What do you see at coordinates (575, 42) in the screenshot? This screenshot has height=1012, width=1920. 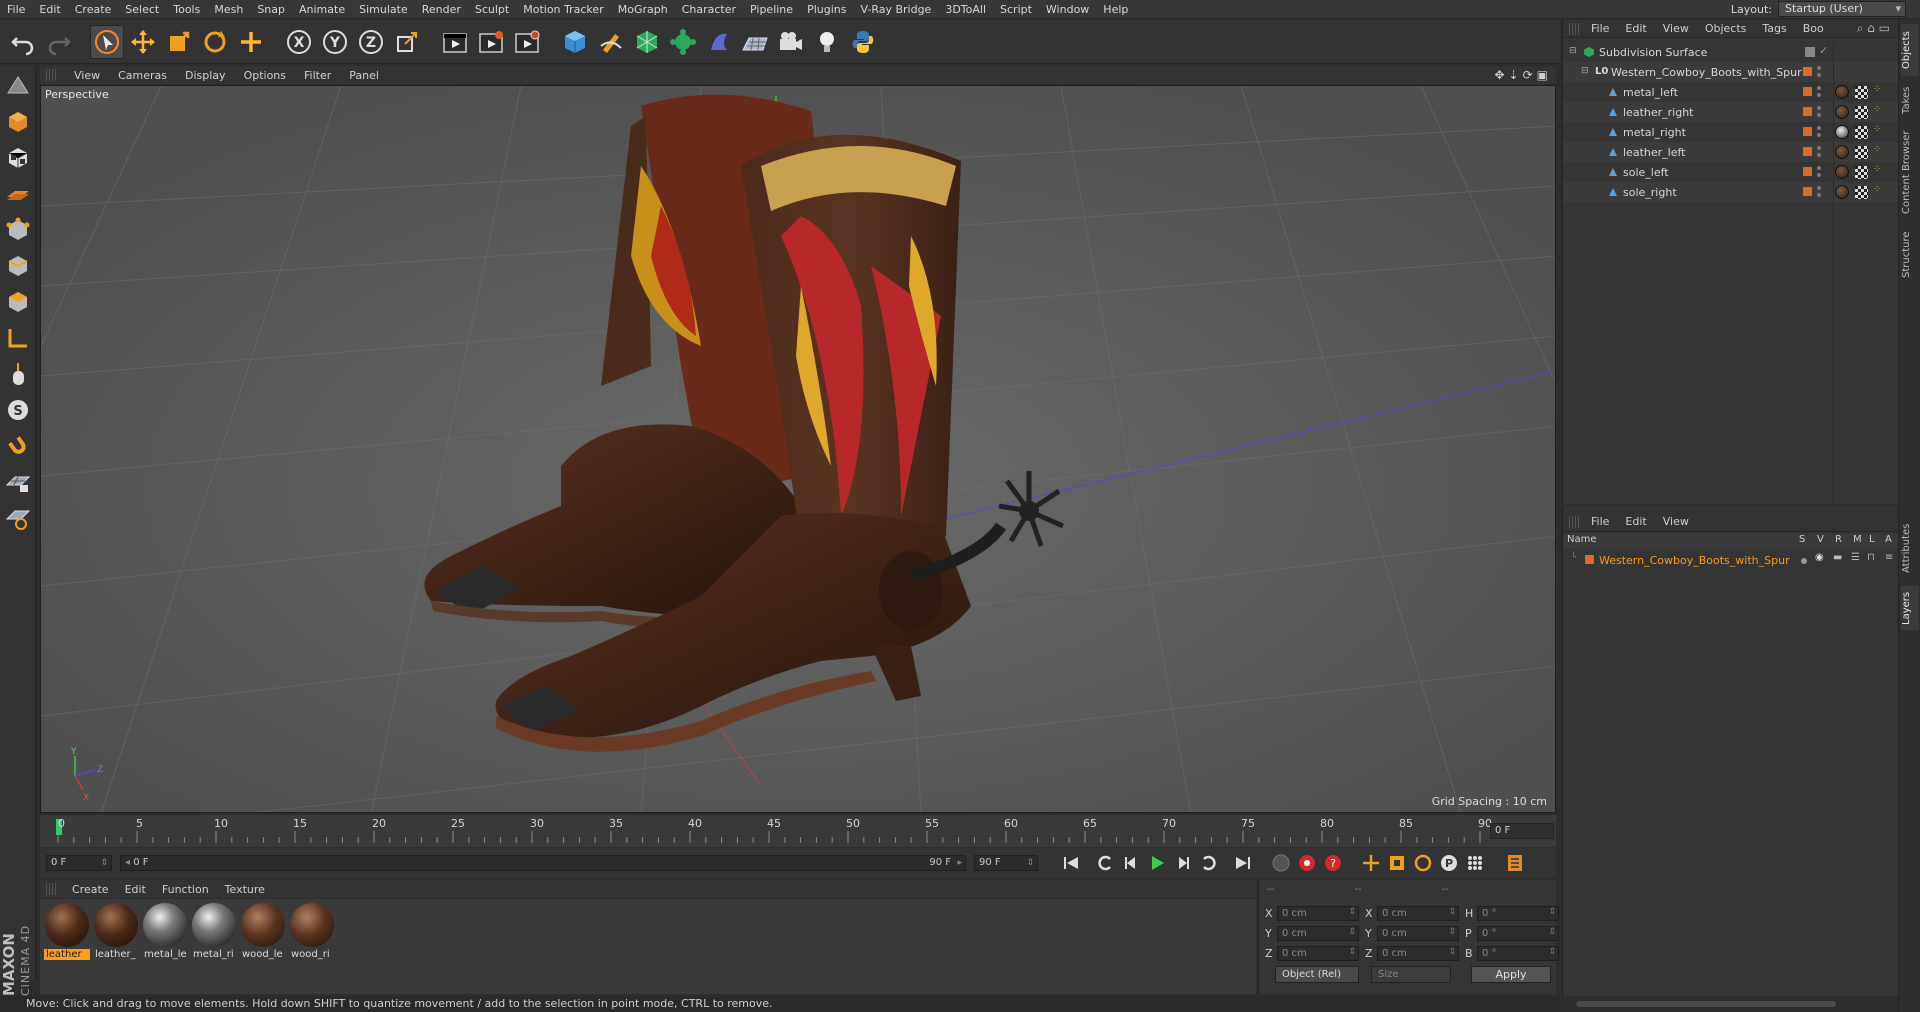 I see `cube-icon` at bounding box center [575, 42].